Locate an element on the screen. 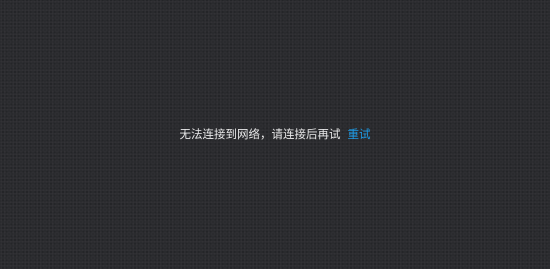 Image resolution: width=550 pixels, height=269 pixels. network-error-message: 无法连接到网络，请连接后再试 is located at coordinates (260, 134).